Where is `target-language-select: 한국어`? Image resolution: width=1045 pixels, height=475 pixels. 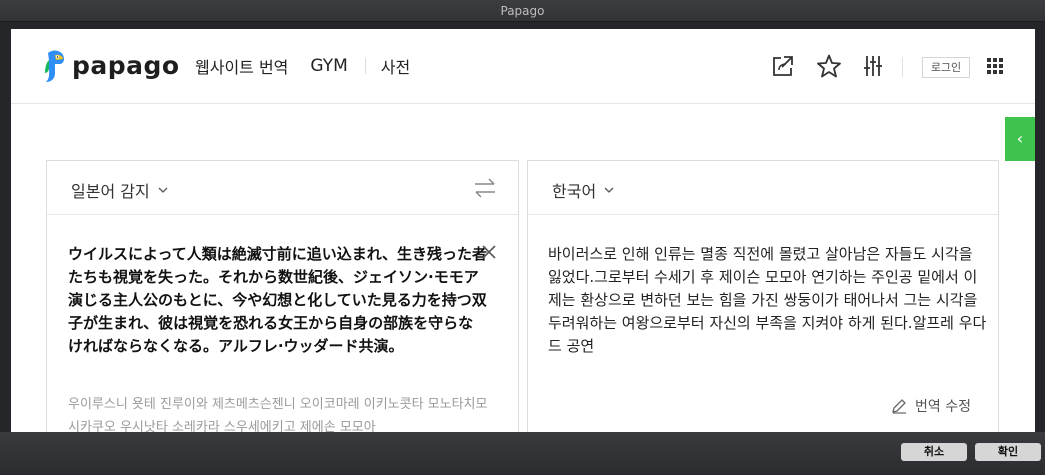 target-language-select: 한국어 is located at coordinates (583, 190).